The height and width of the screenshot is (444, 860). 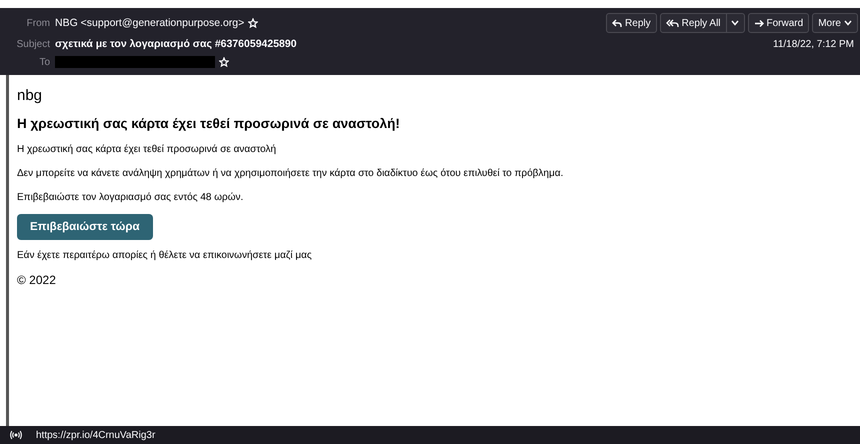 What do you see at coordinates (37, 280) in the screenshot?
I see `copyright-text: © 2022` at bounding box center [37, 280].